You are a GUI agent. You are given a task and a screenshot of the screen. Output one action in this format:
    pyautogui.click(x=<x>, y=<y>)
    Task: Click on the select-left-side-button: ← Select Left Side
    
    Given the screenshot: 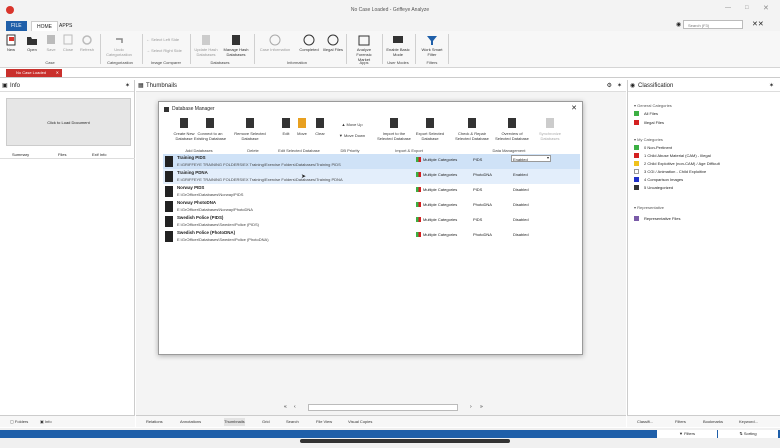 What is the action you would take?
    pyautogui.click(x=168, y=39)
    